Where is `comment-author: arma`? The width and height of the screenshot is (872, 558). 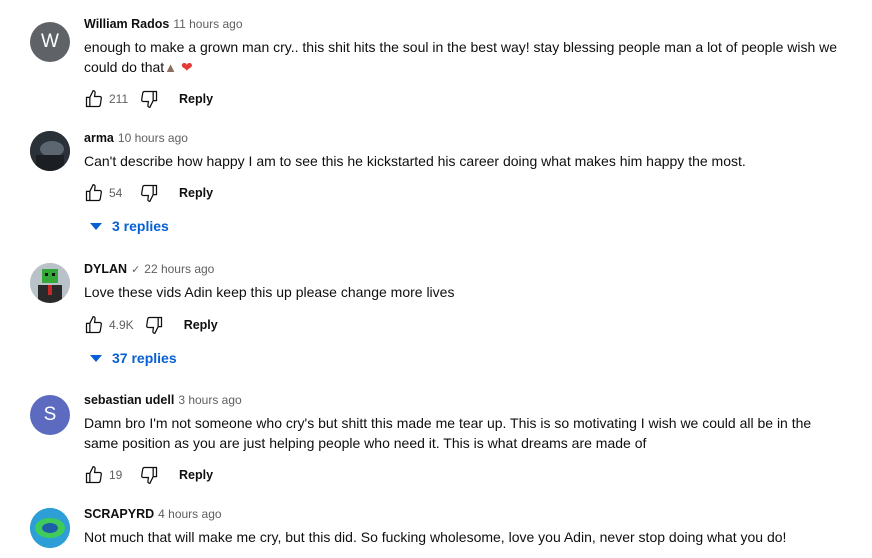
comment-author: arma is located at coordinates (99, 138).